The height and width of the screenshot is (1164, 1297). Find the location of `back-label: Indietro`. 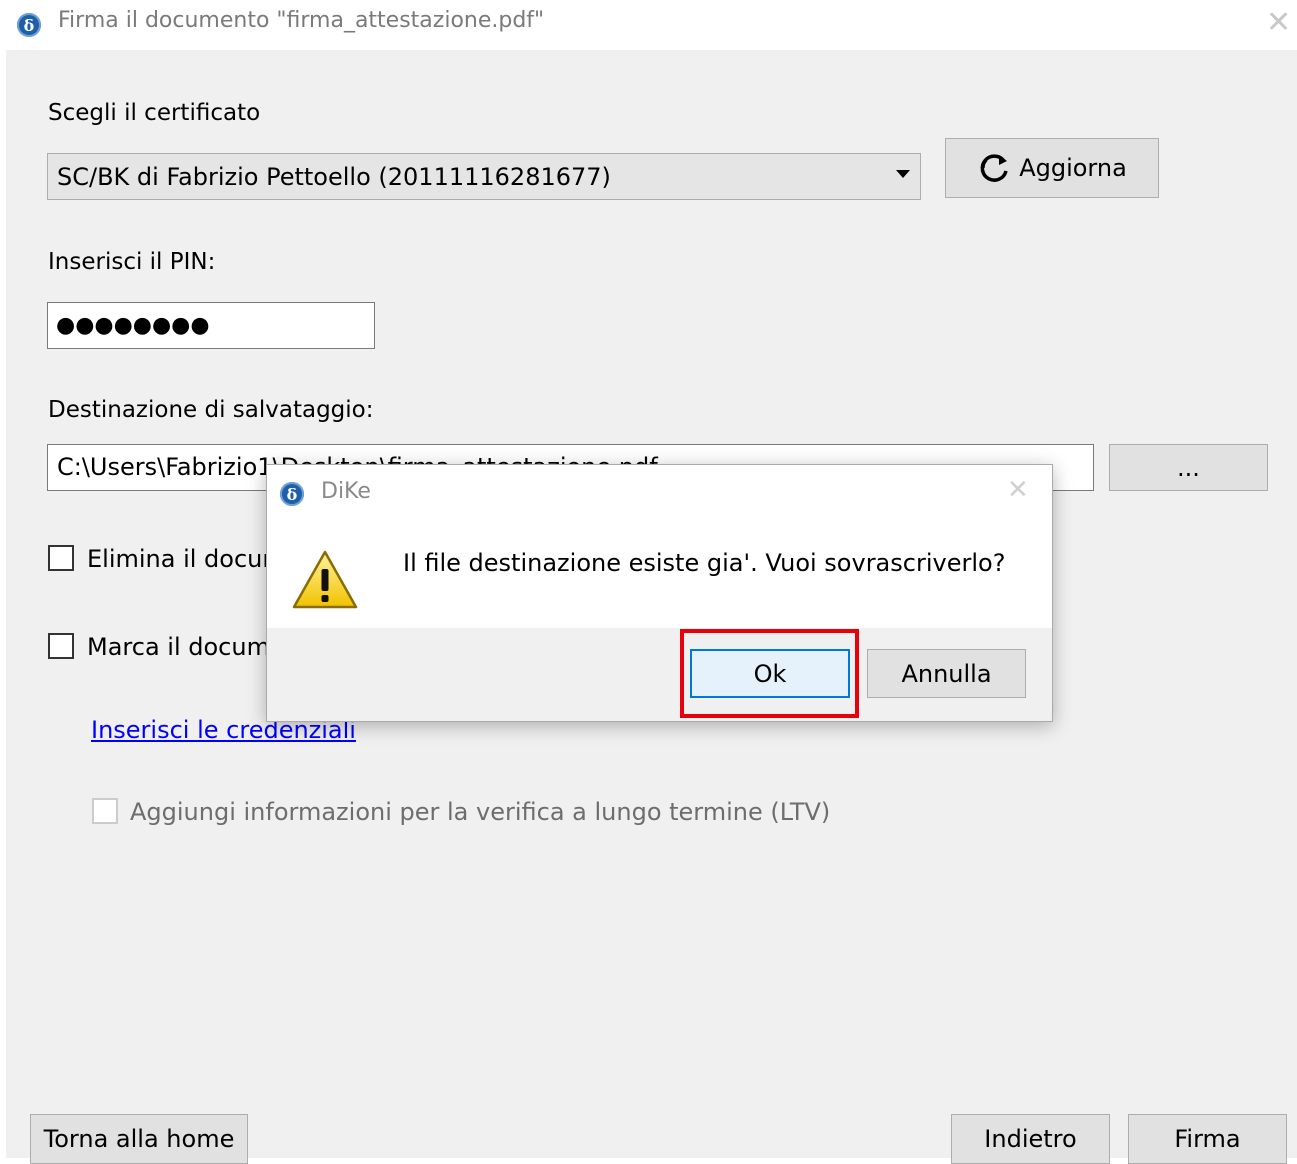

back-label: Indietro is located at coordinates (1030, 1139).